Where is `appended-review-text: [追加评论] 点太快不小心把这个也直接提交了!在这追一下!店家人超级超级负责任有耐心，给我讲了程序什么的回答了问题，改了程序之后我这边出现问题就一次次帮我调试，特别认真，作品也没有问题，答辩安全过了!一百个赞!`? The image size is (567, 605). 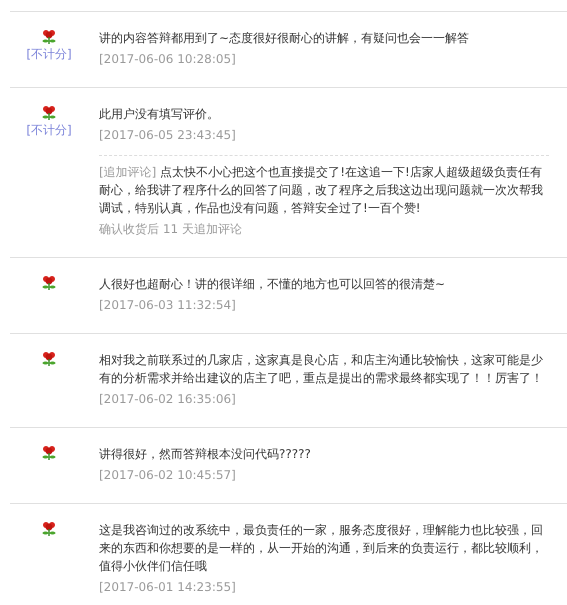 appended-review-text: [追加评论] 点太快不小心把这个也直接提交了!在这追一下!店家人超级超级负责任有耐心，给我讲了程序什么的回答了问题，改了程序之后我这边出现问题就一次次帮我调试，特别认真，作品也没有问题，答辩安全过了!一百个赞! is located at coordinates (321, 190).